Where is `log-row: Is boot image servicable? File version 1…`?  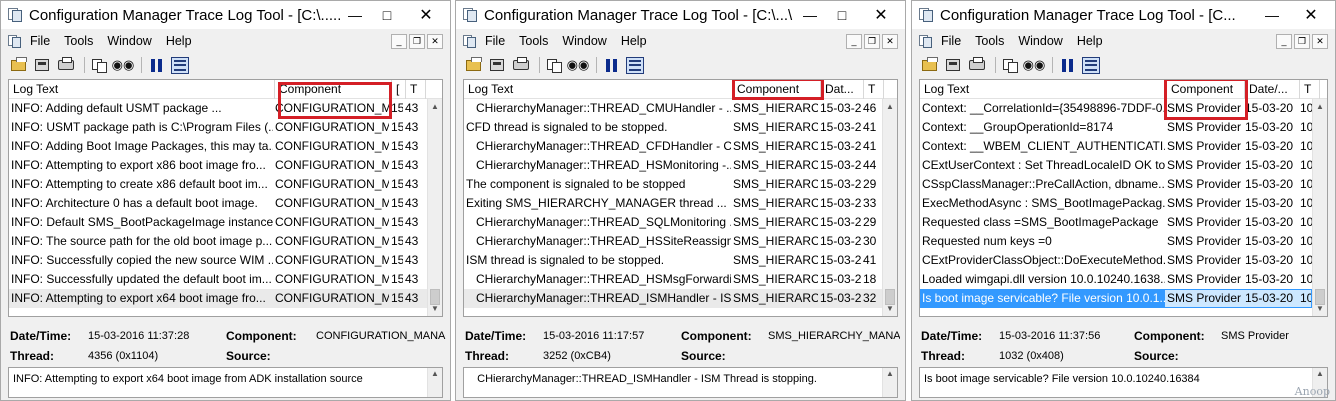 log-row: Is boot image servicable? File version 1… is located at coordinates (1116, 298).